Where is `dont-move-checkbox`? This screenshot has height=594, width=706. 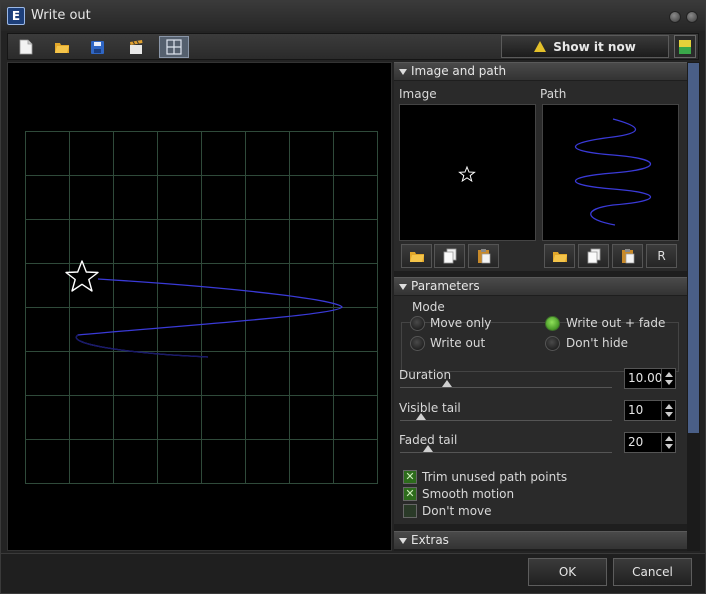 dont-move-checkbox is located at coordinates (410, 511).